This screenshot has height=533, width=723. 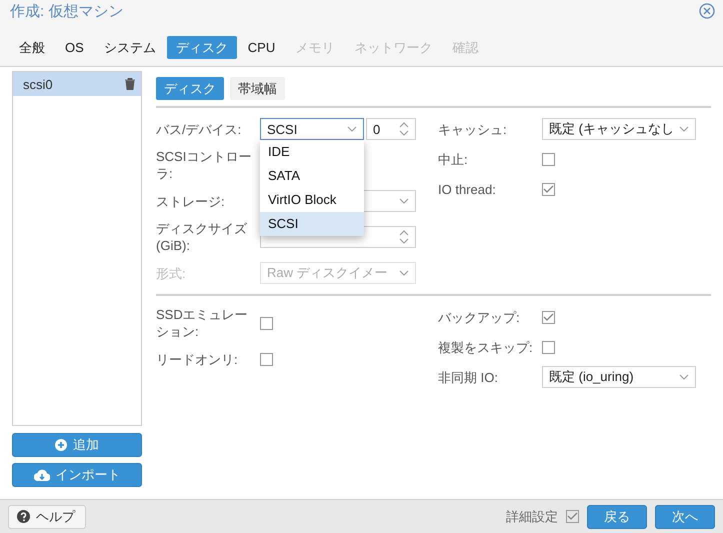 What do you see at coordinates (202, 237) in the screenshot?
I see `field-label: ディスクサイズ (GiB):` at bounding box center [202, 237].